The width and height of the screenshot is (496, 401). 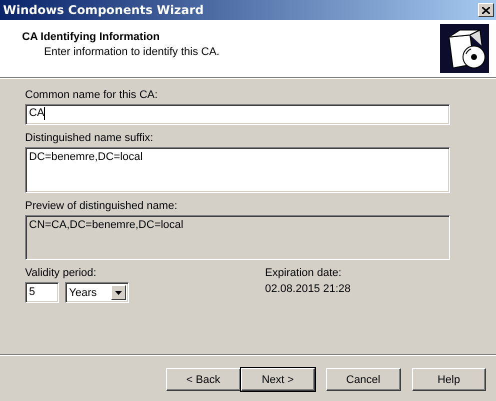 I want to click on input-field: CA, so click(x=237, y=114).